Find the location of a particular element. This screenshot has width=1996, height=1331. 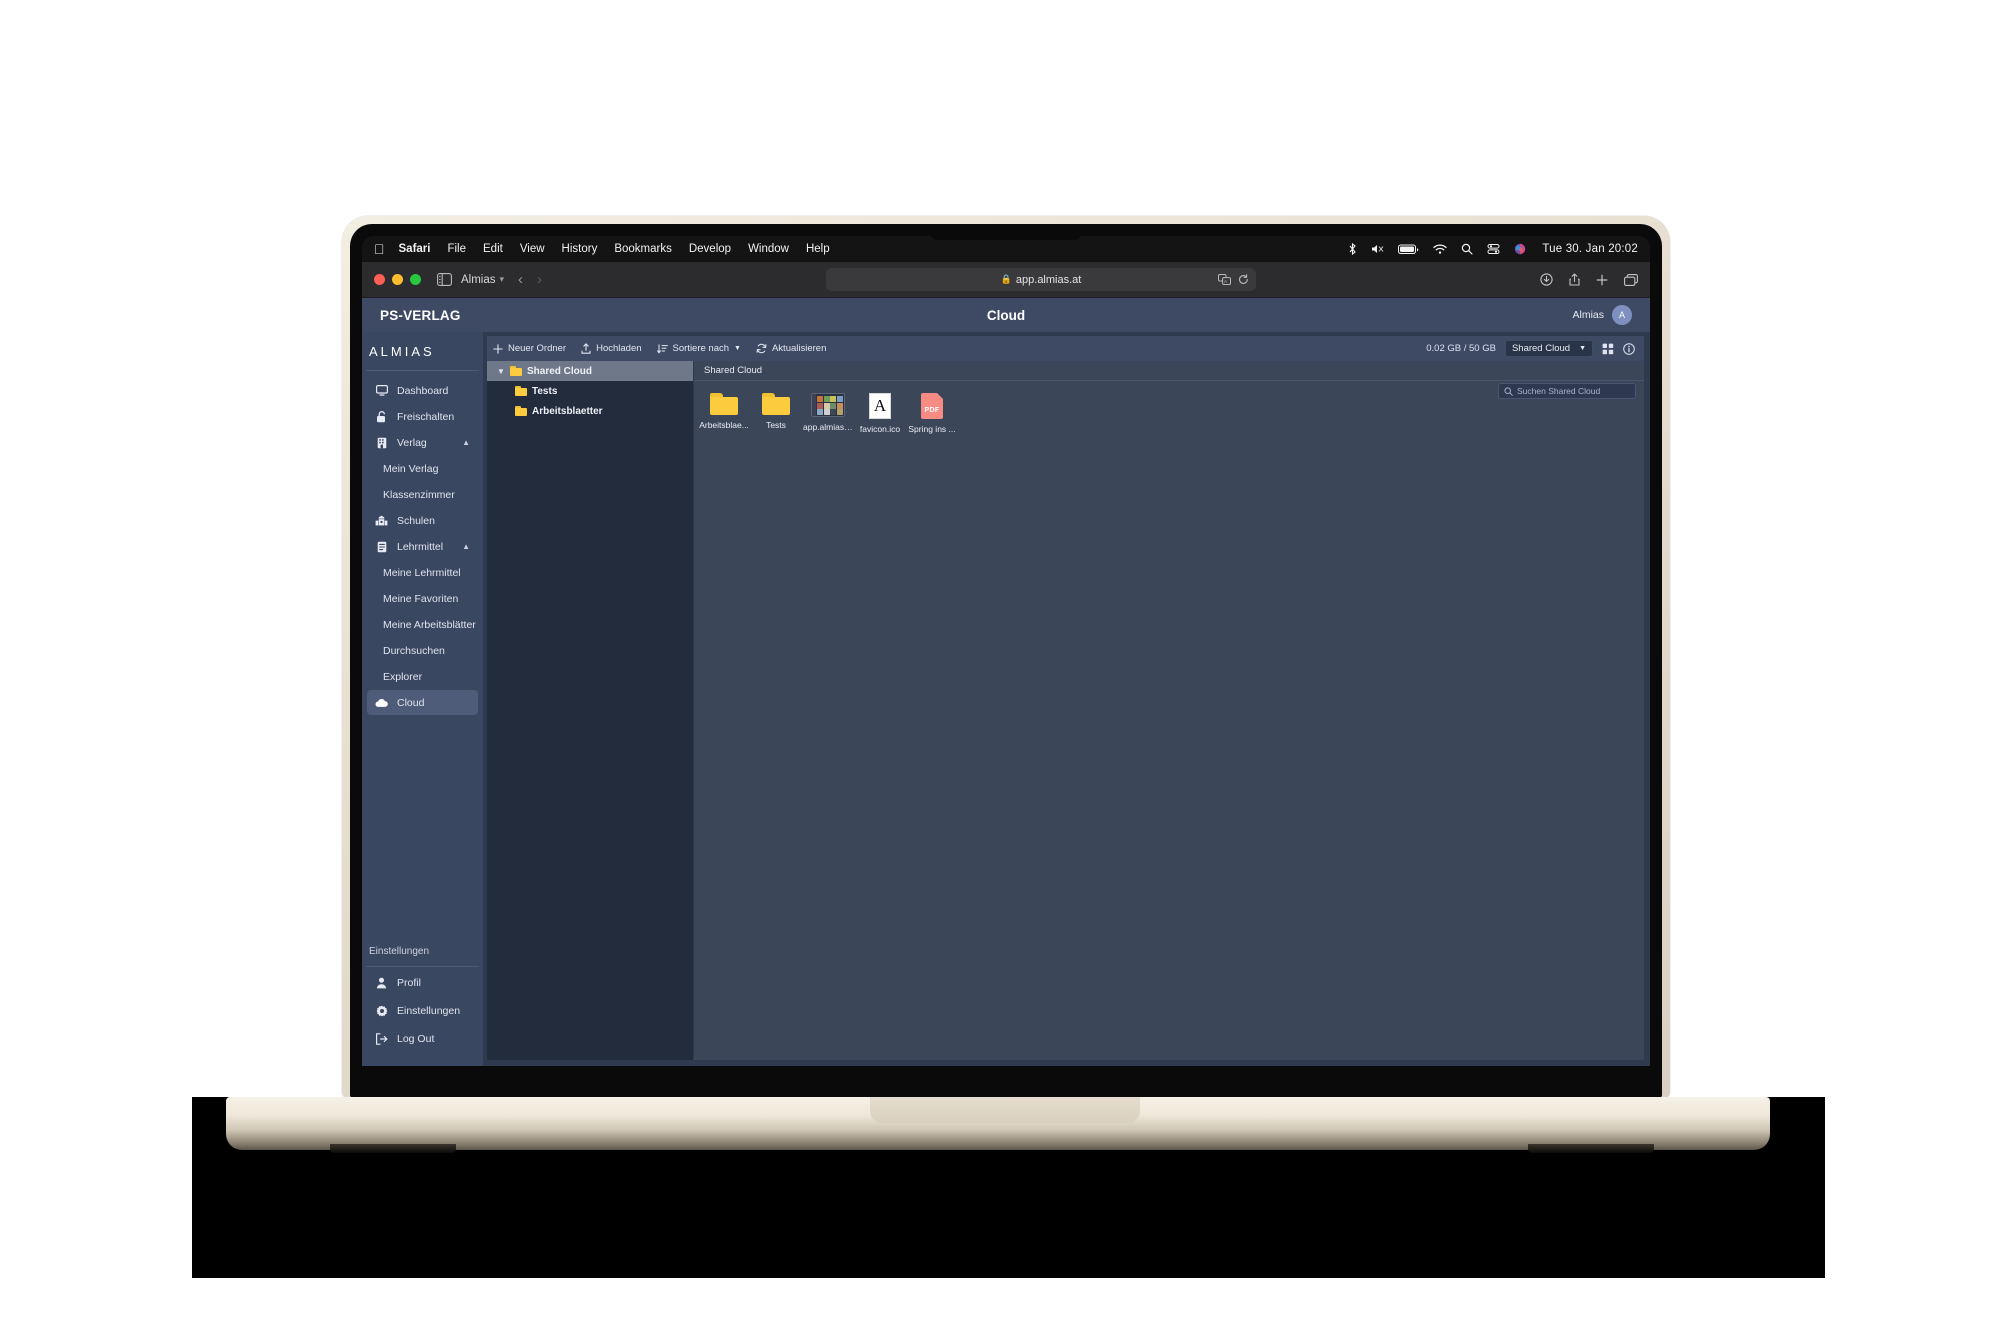

brand-logo: PS-VERLAG is located at coordinates (420, 315).